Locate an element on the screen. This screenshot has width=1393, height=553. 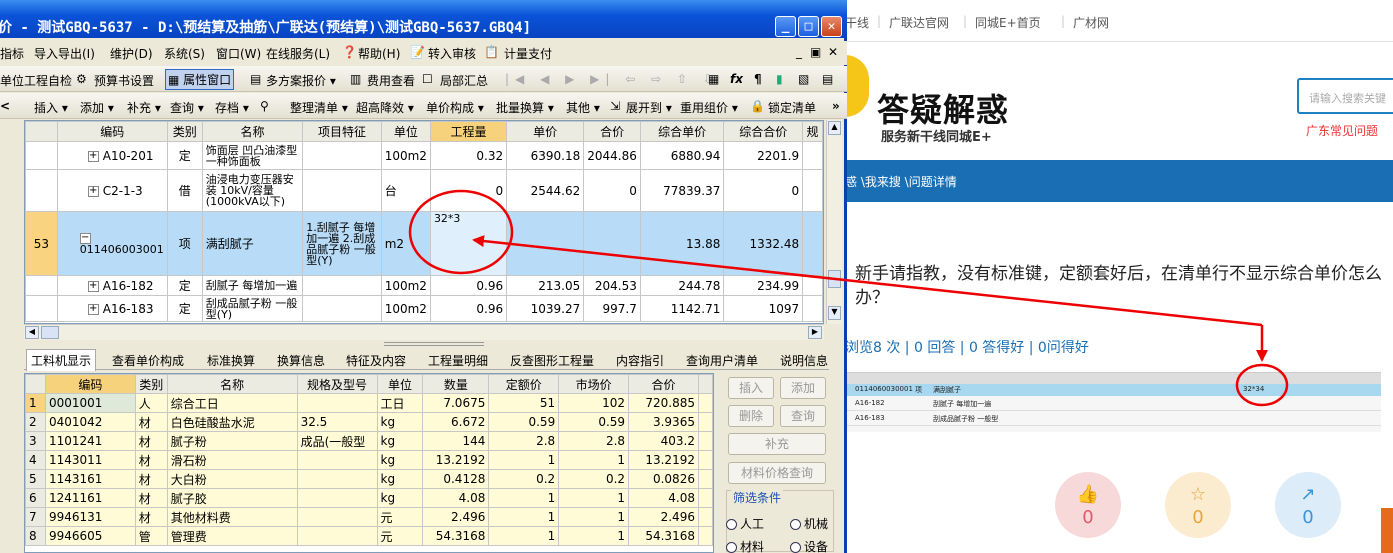
horizontal-scrollbar: ◀ ▶ is located at coordinates (424, 332).